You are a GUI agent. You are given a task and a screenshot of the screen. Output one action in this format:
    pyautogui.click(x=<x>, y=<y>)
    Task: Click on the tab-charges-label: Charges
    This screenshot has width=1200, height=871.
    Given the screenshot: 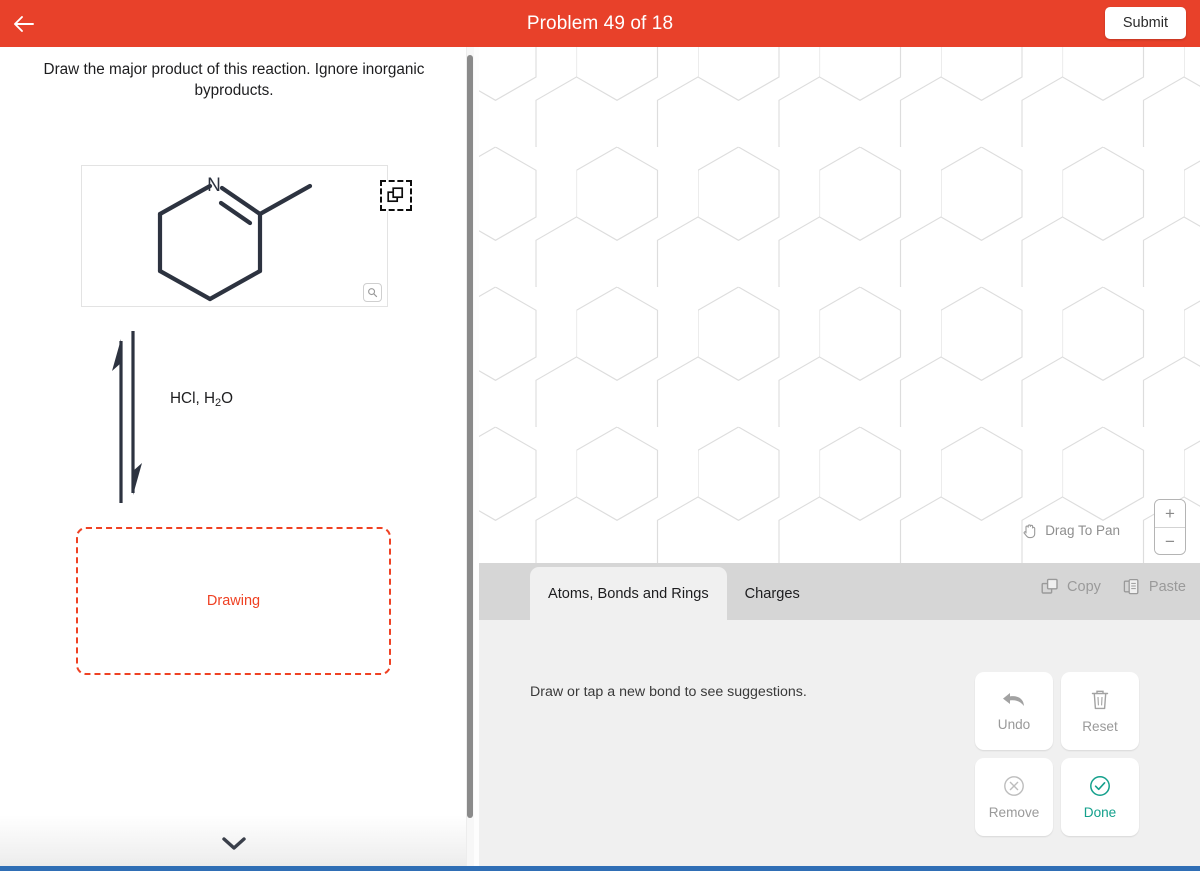 What is the action you would take?
    pyautogui.click(x=772, y=593)
    